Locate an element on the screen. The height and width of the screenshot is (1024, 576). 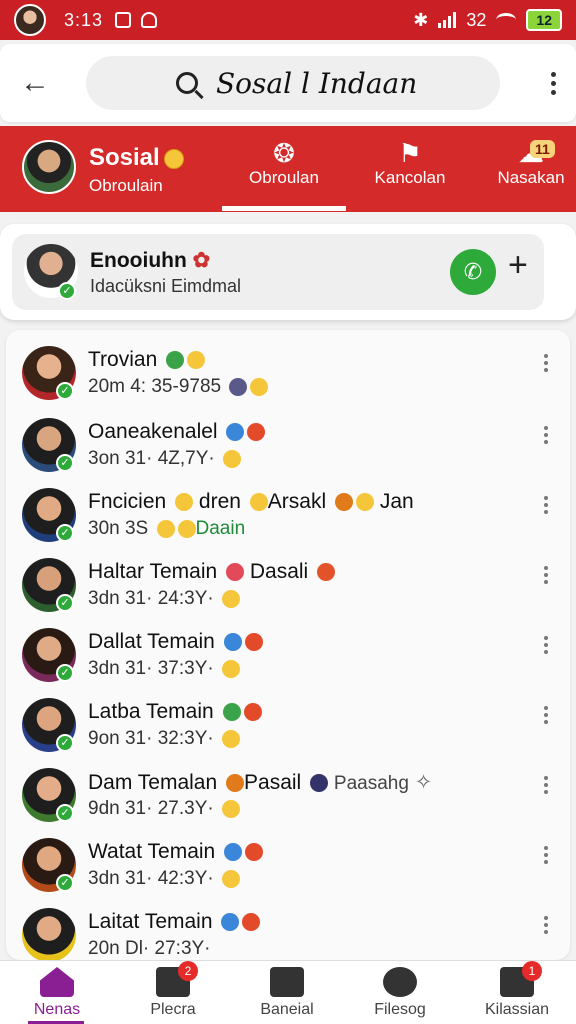
nav-filesog: Filesog is located at coordinates (400, 993).